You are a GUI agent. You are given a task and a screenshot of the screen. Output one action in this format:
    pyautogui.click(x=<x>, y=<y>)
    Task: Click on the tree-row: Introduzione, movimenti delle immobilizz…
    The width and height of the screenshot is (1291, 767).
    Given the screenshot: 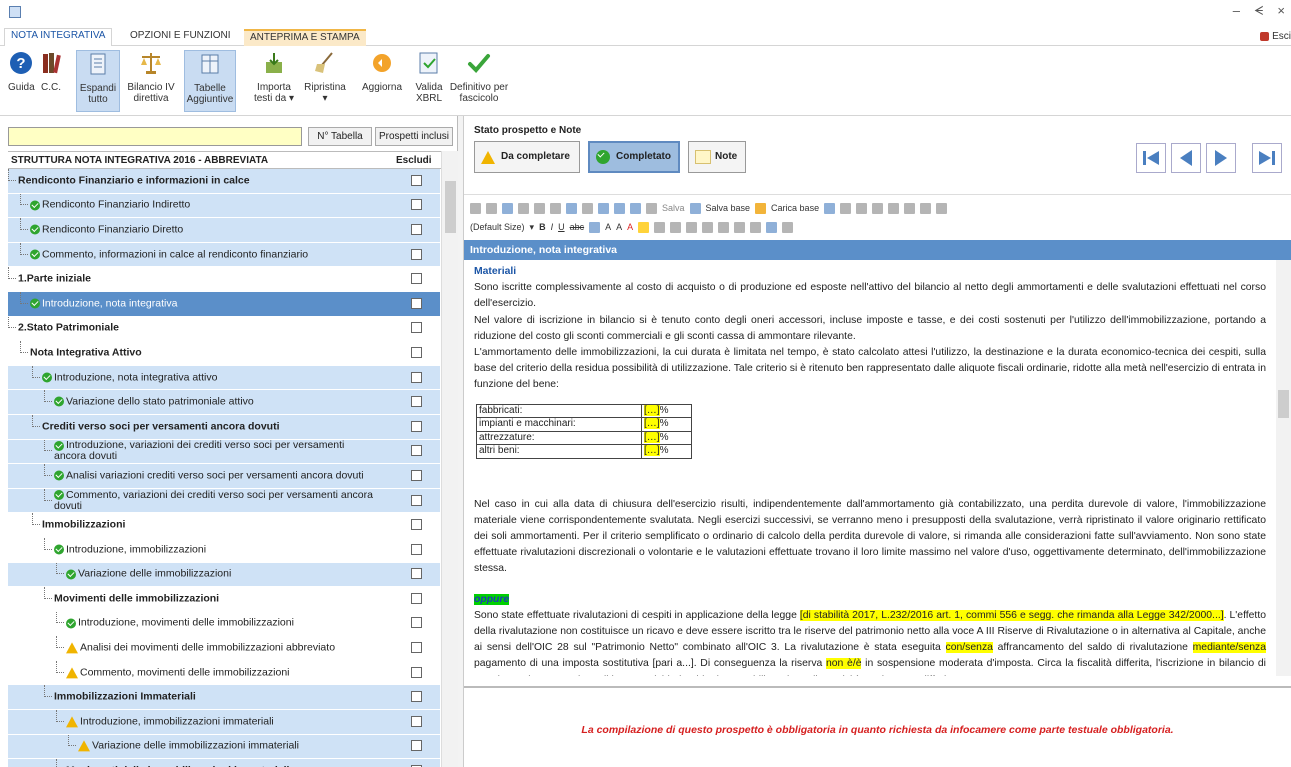 What is the action you would take?
    pyautogui.click(x=224, y=624)
    